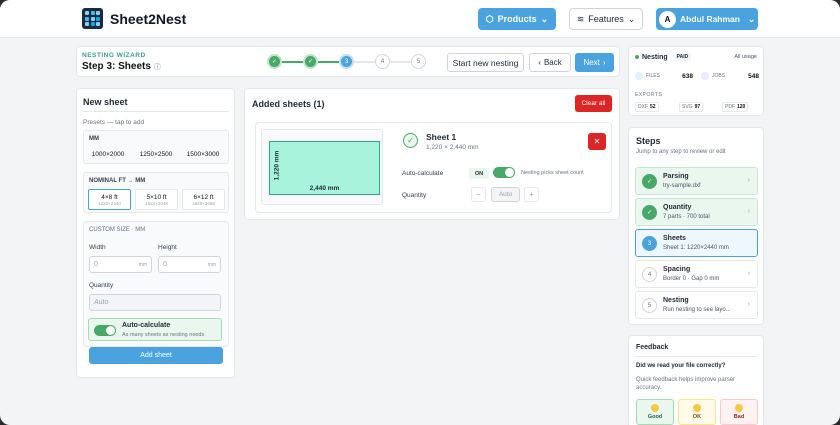 The image size is (840, 425). Describe the element at coordinates (682, 57) in the screenshot. I see `plan-badge: PAID` at that location.